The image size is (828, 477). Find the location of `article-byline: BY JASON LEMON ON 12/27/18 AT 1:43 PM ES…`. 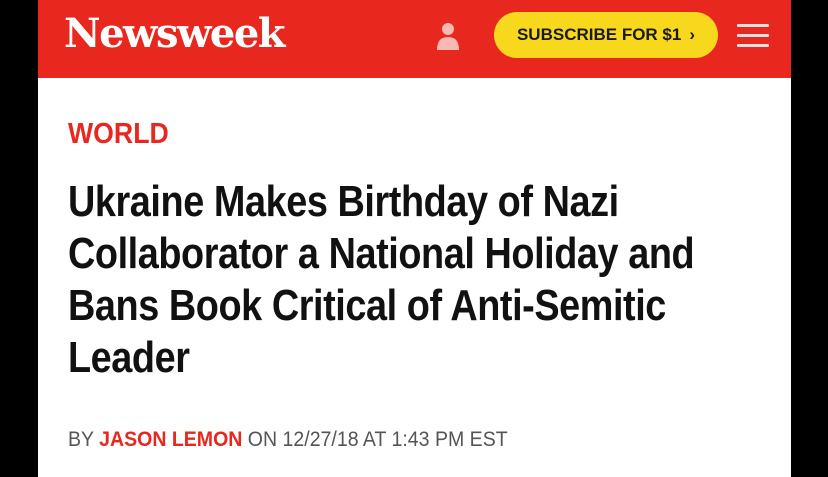

article-byline: BY JASON LEMON ON 12/27/18 AT 1:43 PM ES… is located at coordinates (288, 440).